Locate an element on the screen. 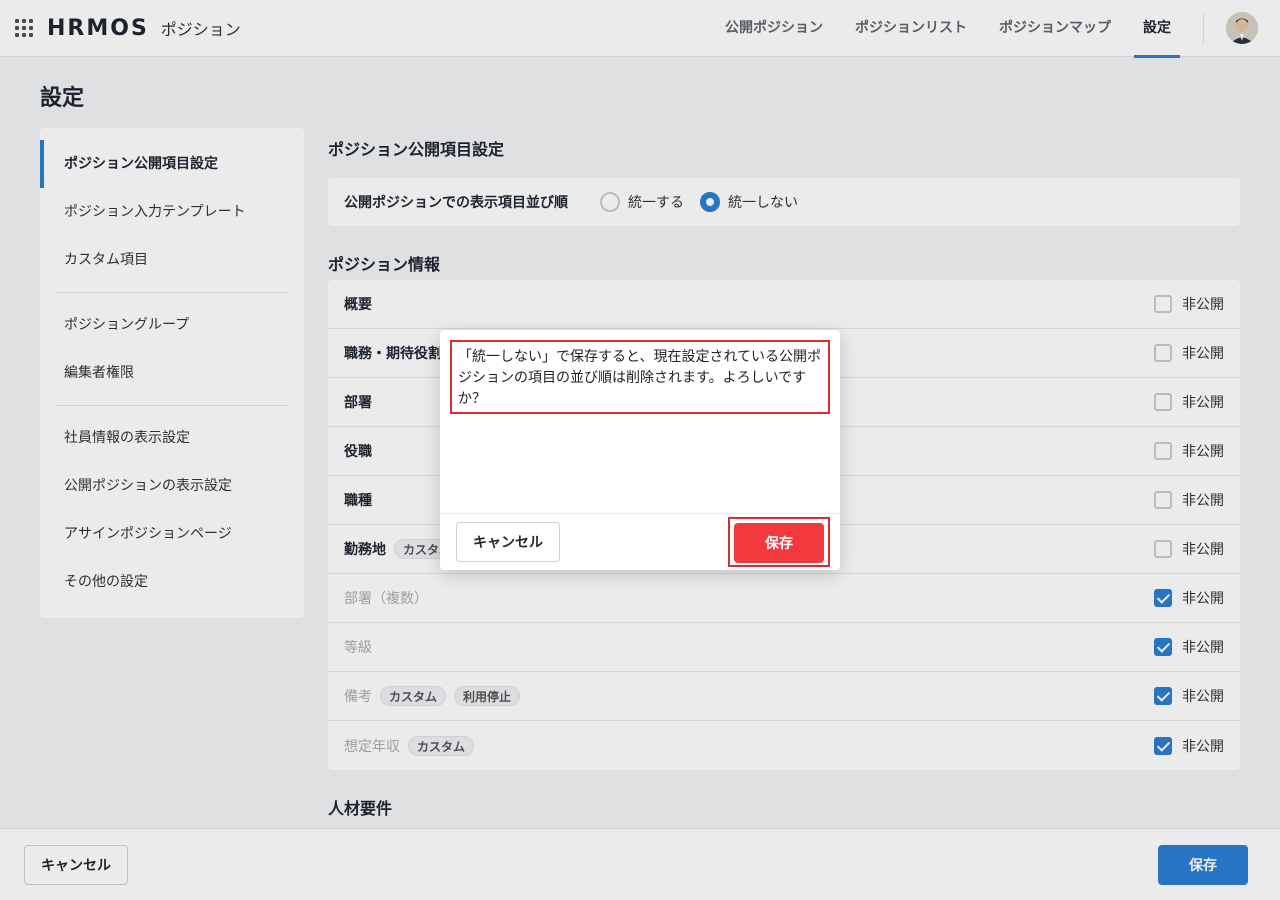 The image size is (1280, 900). dialog-save-highlight: 保存 is located at coordinates (779, 542).